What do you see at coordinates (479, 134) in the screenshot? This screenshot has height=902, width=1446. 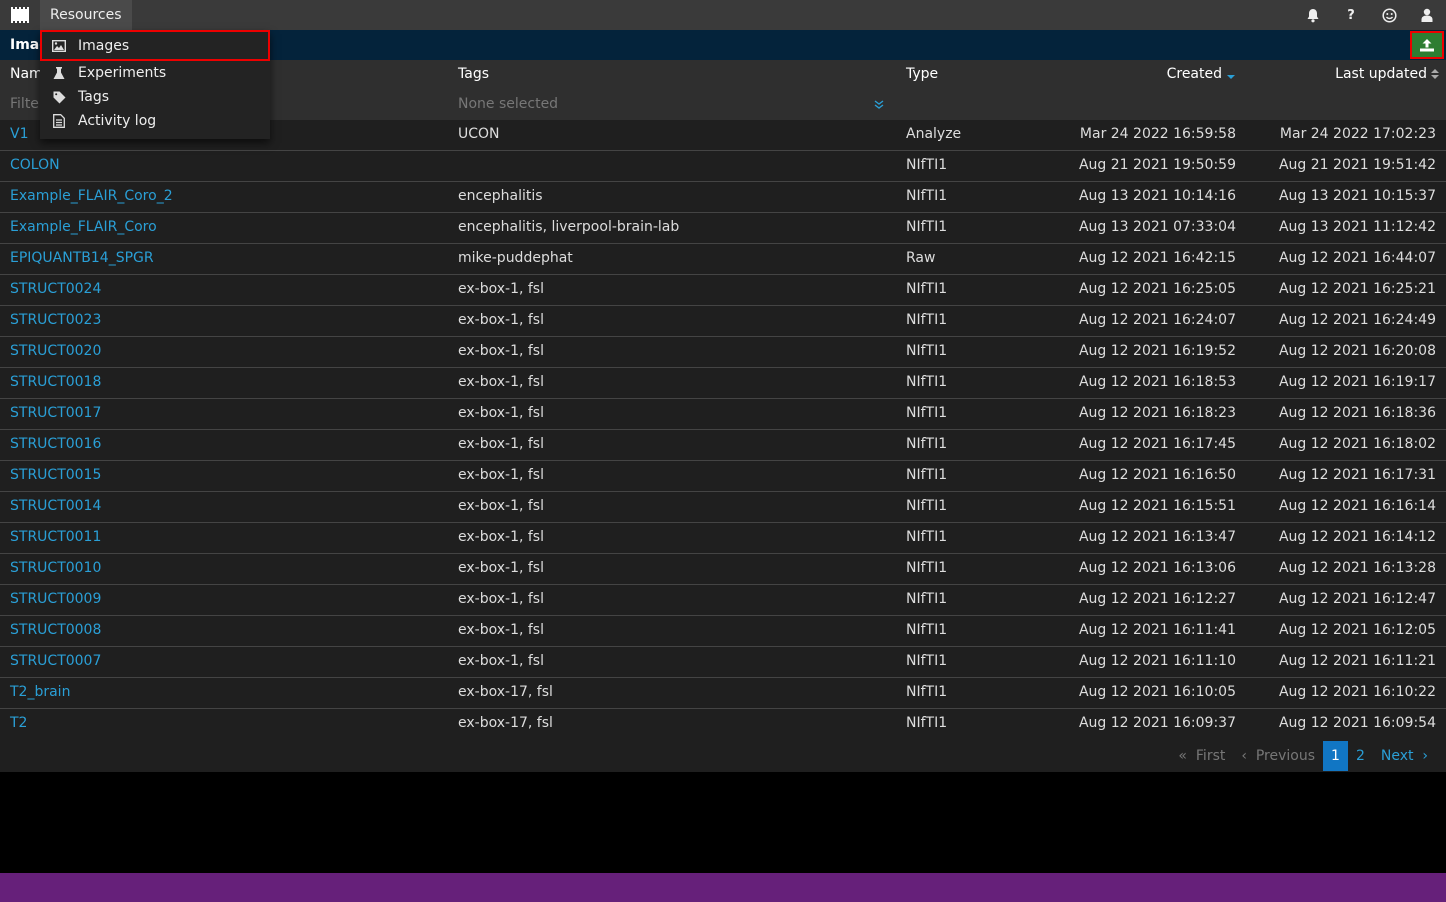 I see `tags-cell: UCON` at bounding box center [479, 134].